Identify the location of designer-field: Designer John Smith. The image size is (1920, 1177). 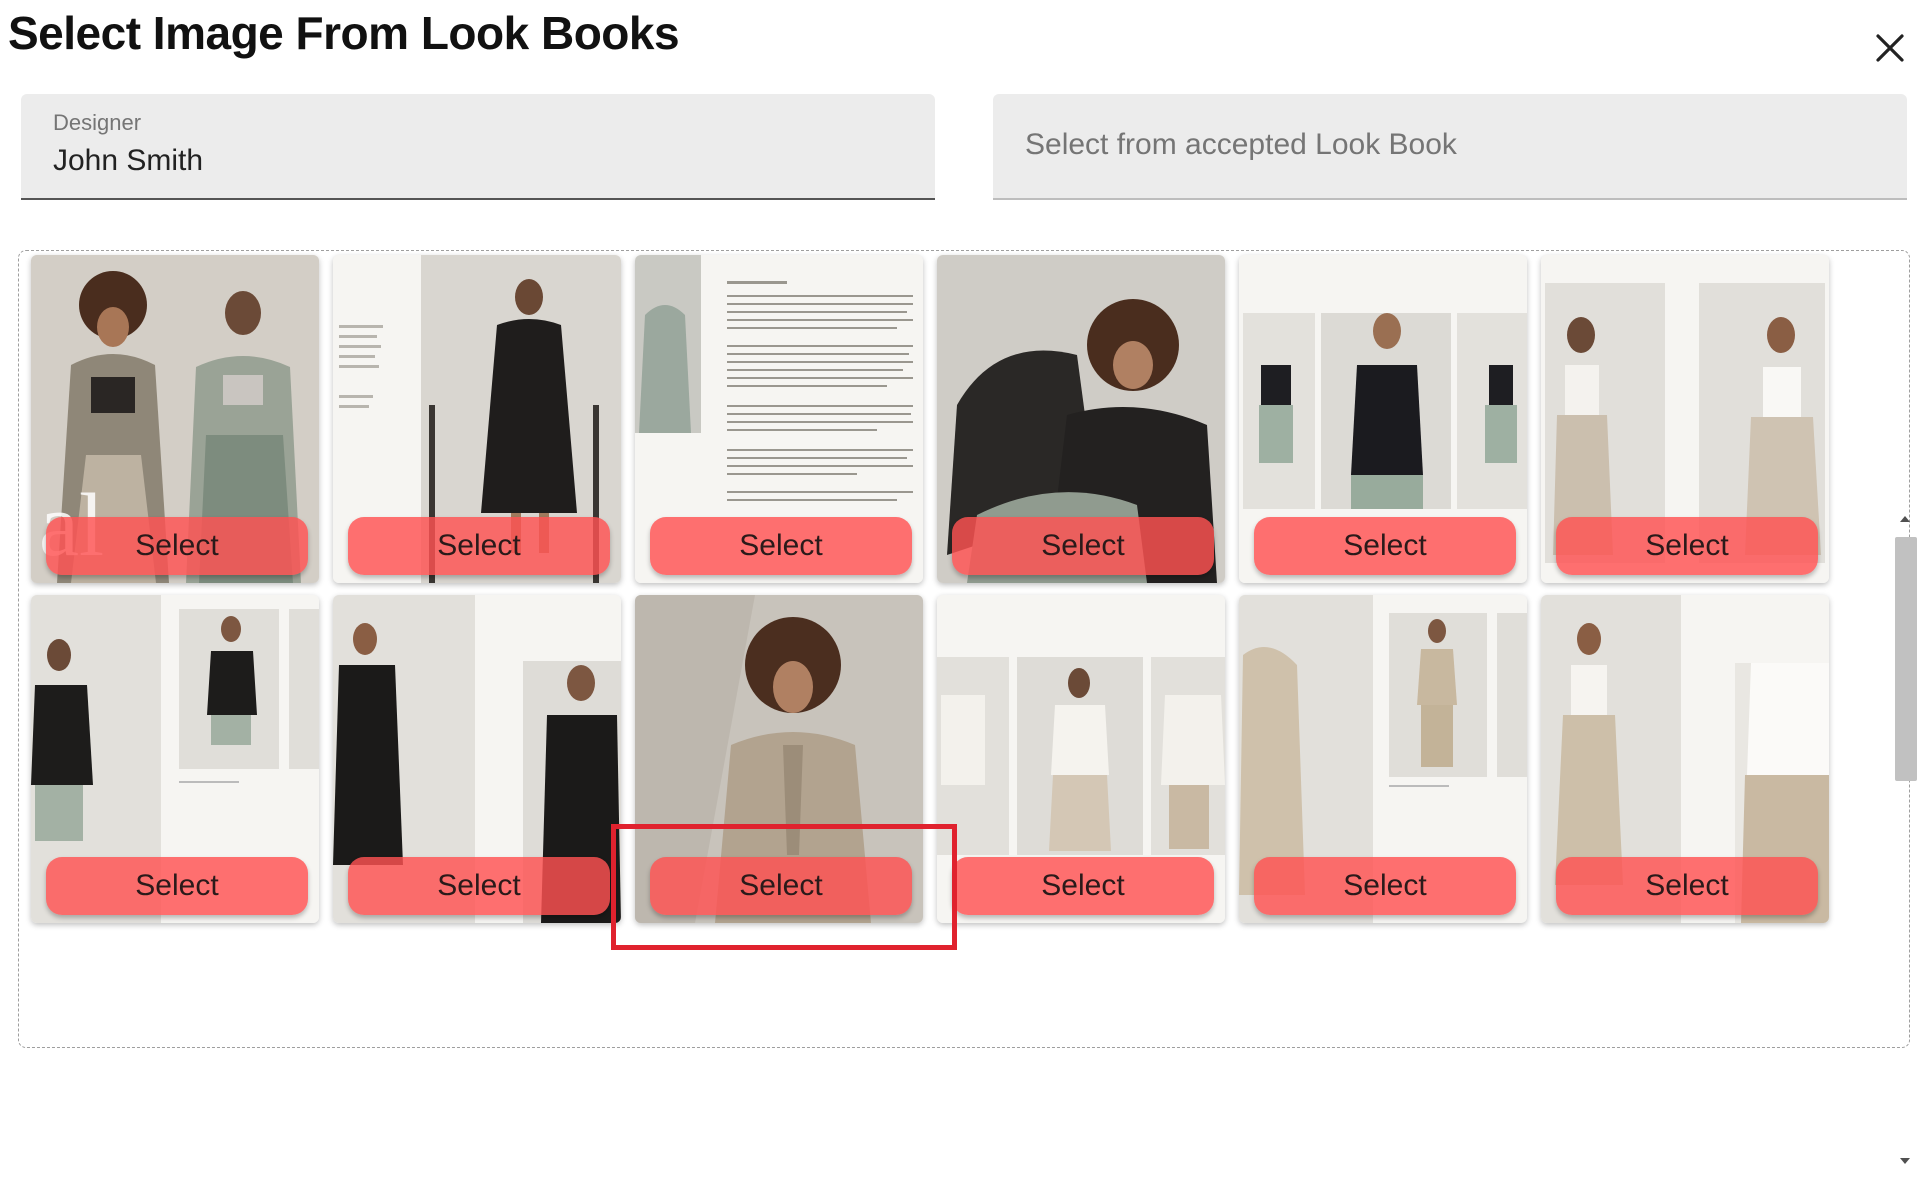
(478, 147).